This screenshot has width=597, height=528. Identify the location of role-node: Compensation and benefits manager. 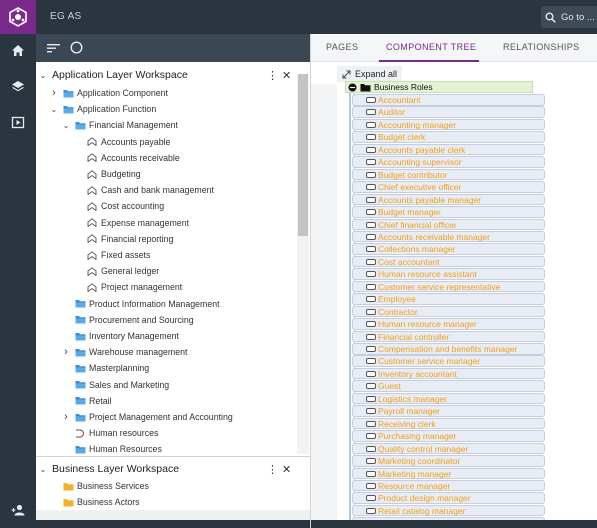
(448, 349).